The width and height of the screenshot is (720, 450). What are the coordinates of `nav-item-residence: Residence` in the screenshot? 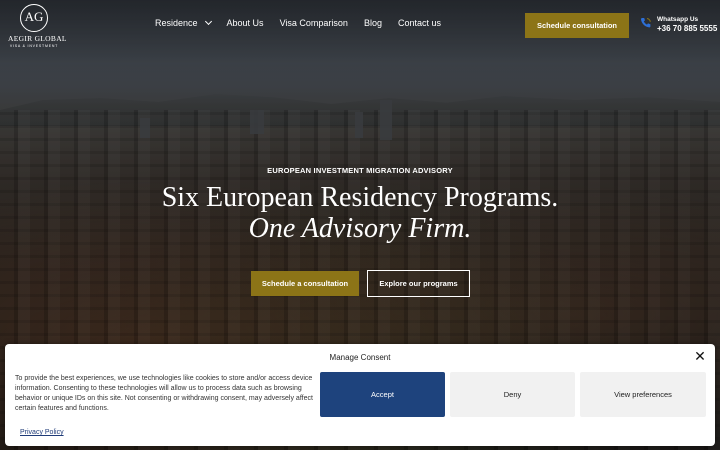 It's located at (183, 22).